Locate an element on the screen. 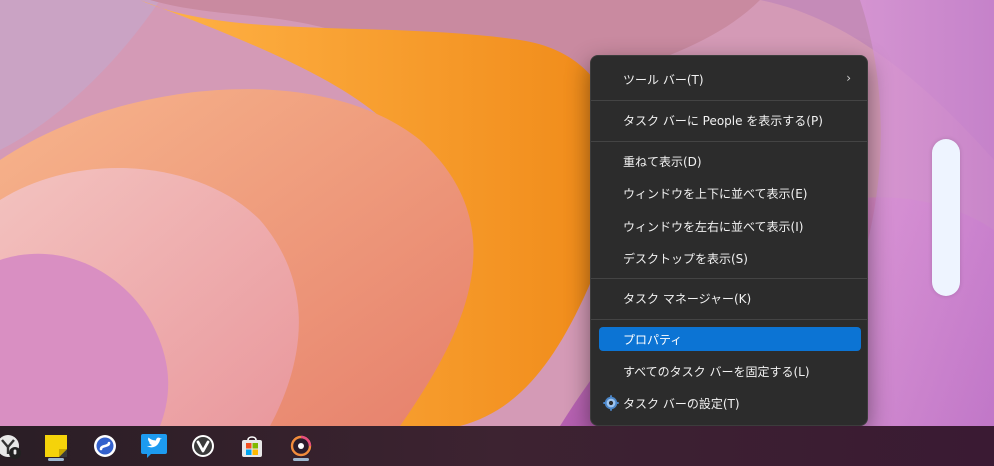 The image size is (994, 466). taskbar-button-media-player is located at coordinates (301, 446).